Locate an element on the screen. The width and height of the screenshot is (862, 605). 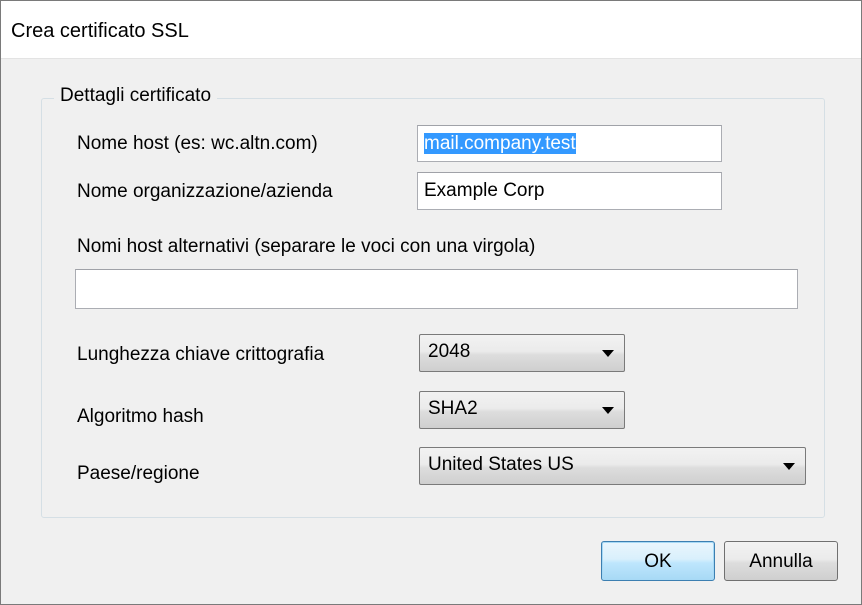
country-value: United States US is located at coordinates (501, 464).